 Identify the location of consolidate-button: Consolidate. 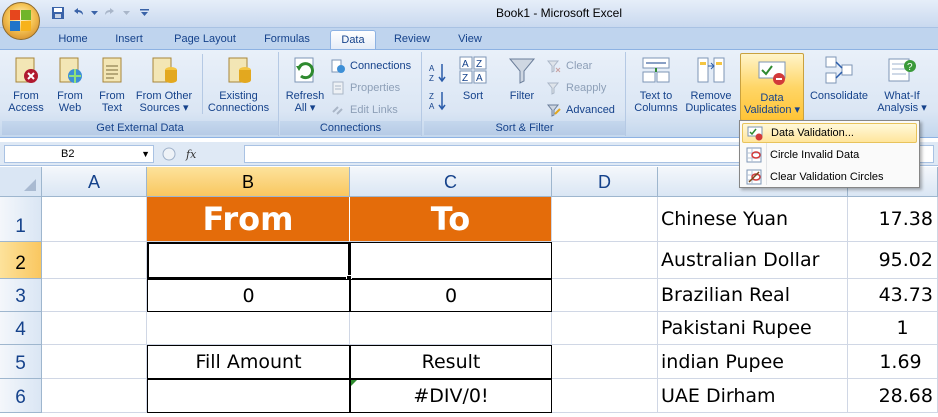
(839, 78).